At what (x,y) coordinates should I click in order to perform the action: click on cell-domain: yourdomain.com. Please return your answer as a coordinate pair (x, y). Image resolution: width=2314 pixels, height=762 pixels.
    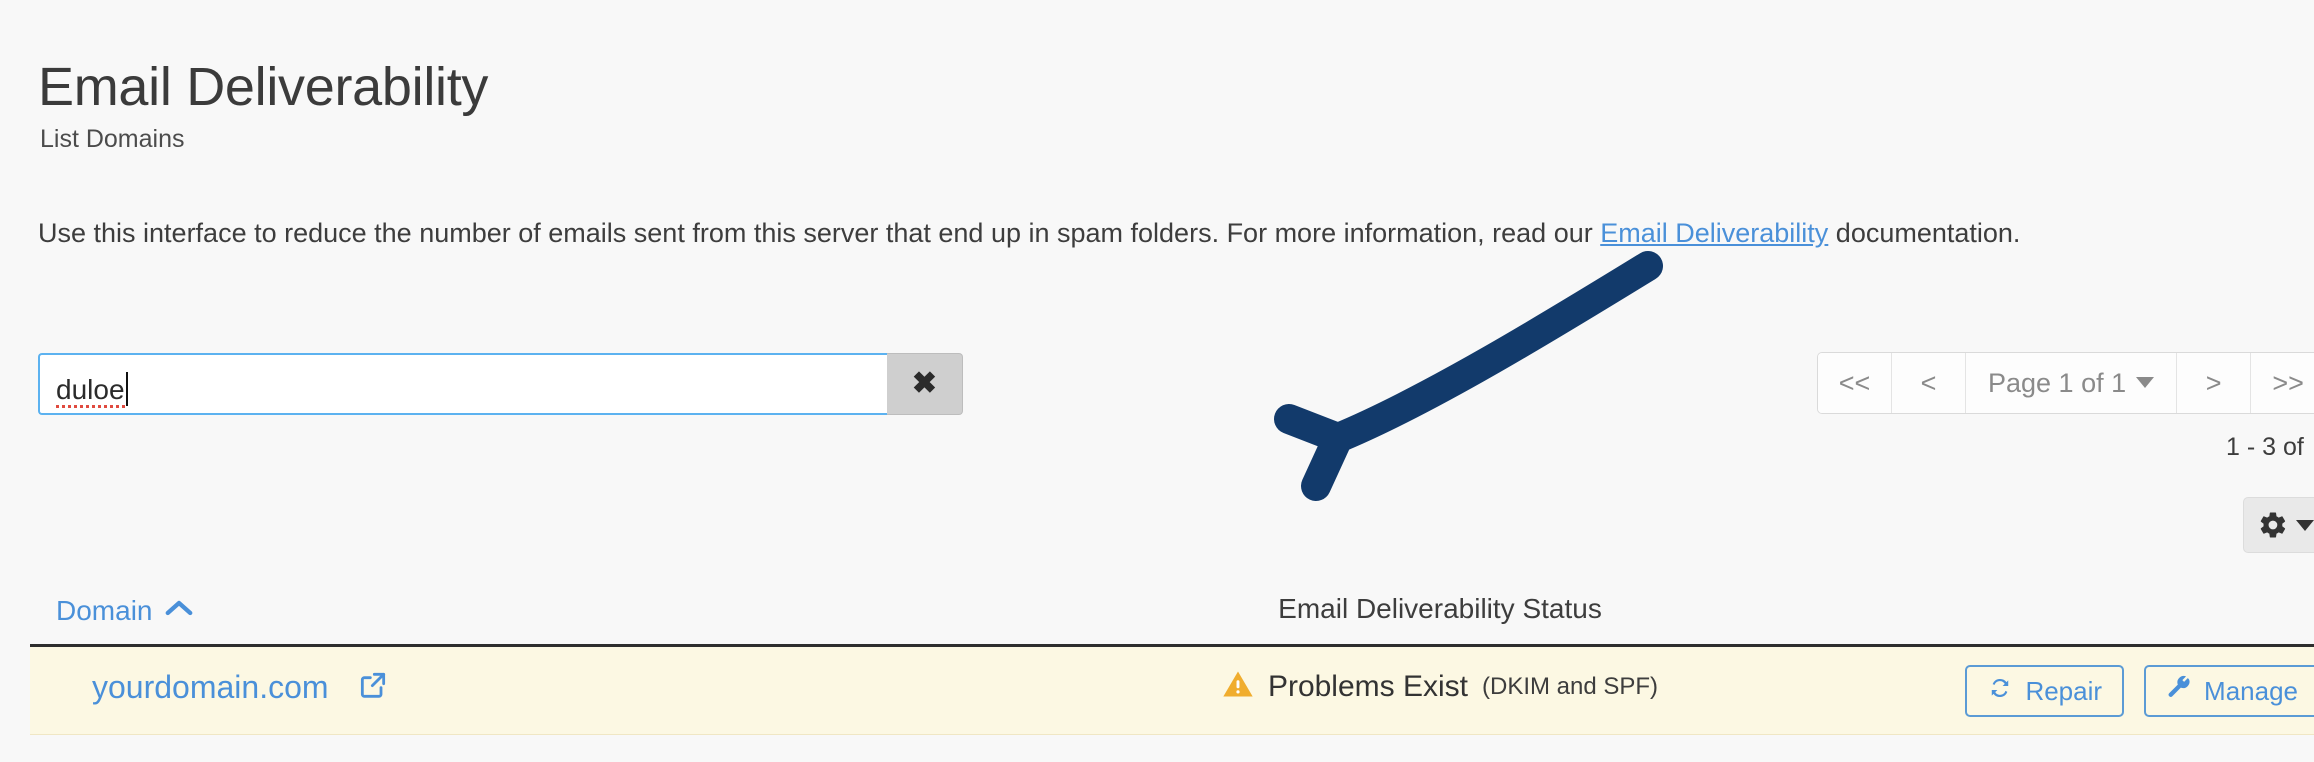
    Looking at the image, I should click on (240, 687).